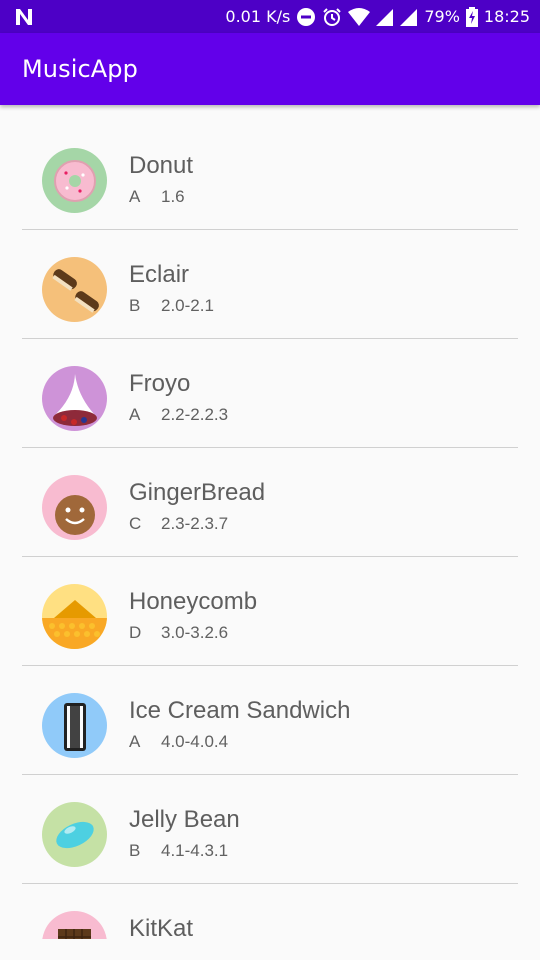 The height and width of the screenshot is (960, 540). I want to click on donut-icon, so click(74, 180).